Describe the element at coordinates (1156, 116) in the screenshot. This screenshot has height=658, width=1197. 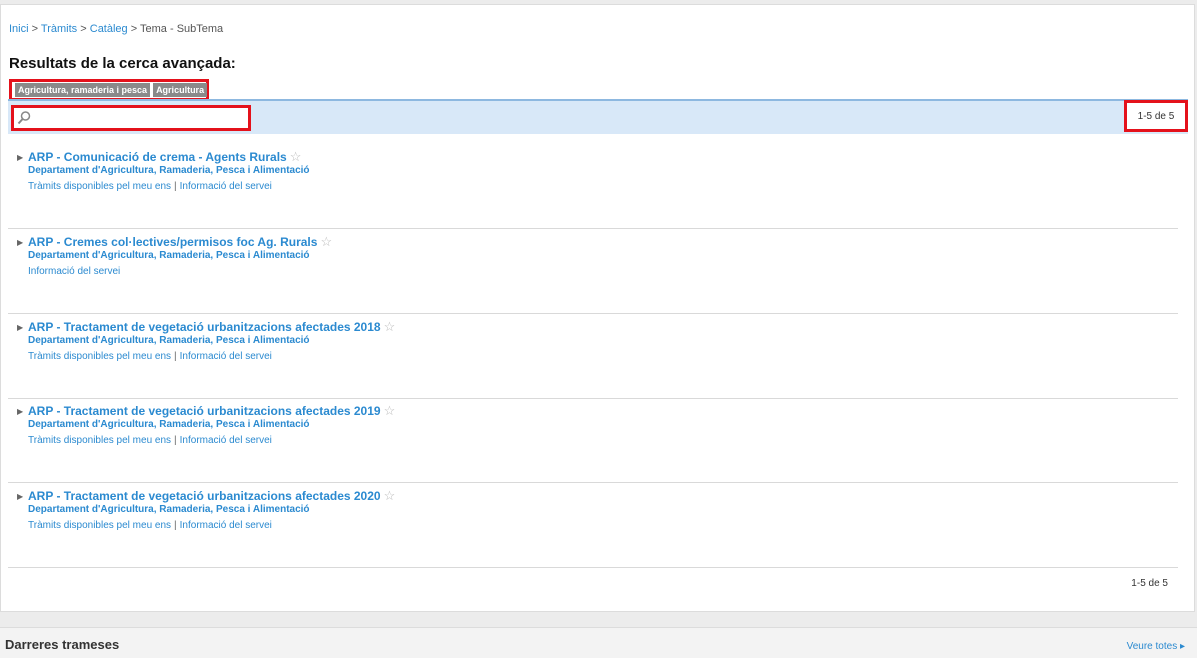
I see `pagination-summary-top: 1-5 de 5` at that location.